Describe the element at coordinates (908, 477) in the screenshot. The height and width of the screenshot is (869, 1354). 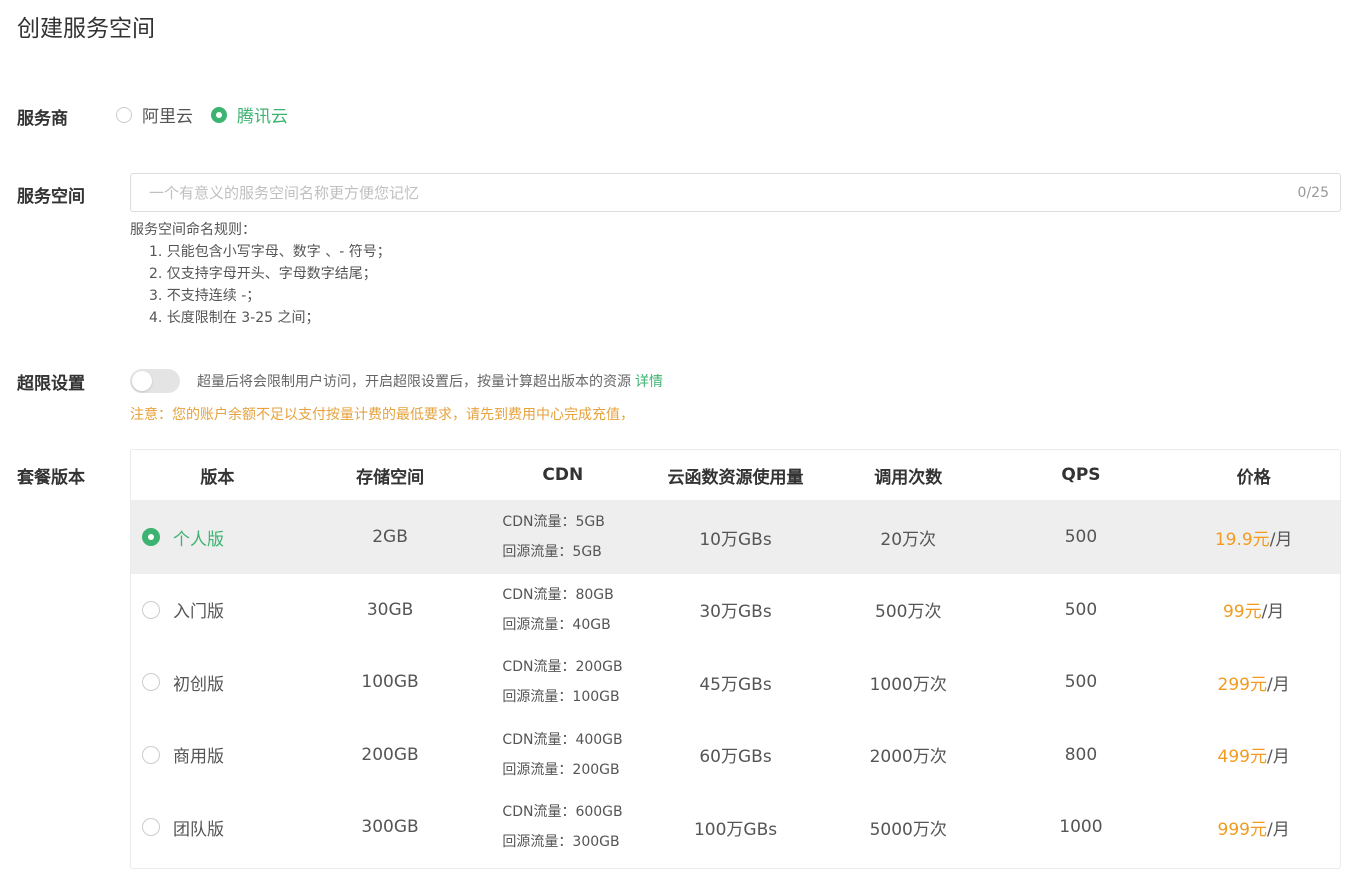
I see `header-calls: 调用次数` at that location.